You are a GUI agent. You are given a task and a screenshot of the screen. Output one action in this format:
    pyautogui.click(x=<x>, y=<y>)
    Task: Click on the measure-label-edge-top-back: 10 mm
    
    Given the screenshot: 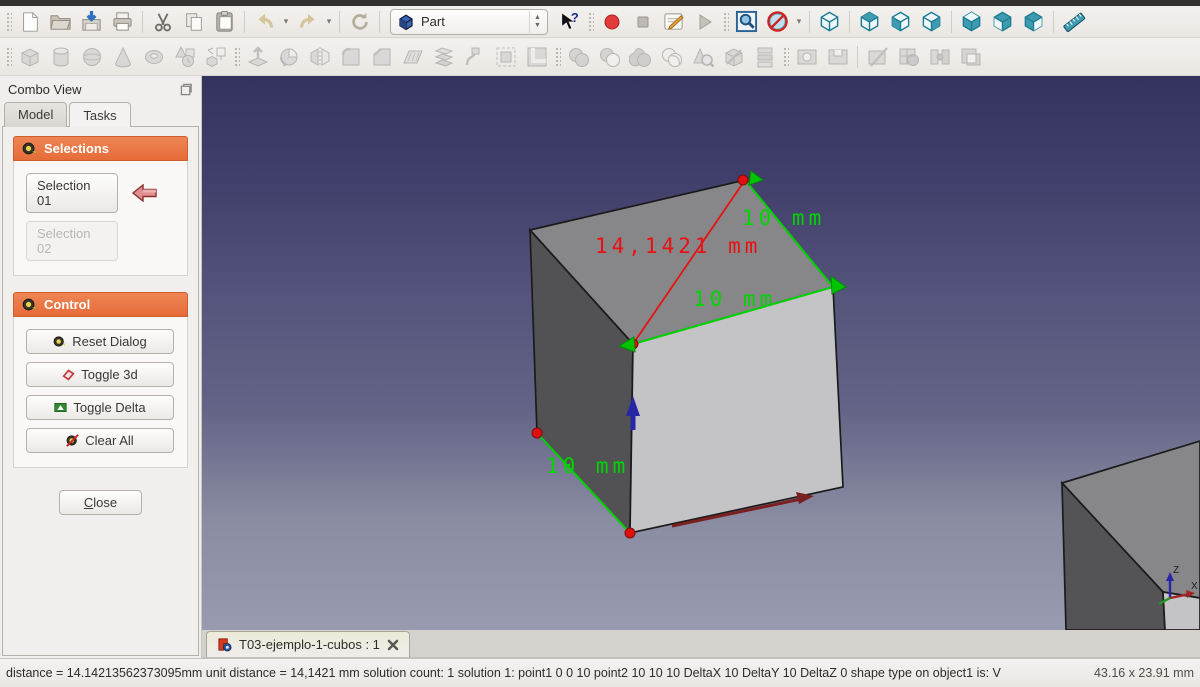 What is the action you would take?
    pyautogui.click(x=783, y=218)
    